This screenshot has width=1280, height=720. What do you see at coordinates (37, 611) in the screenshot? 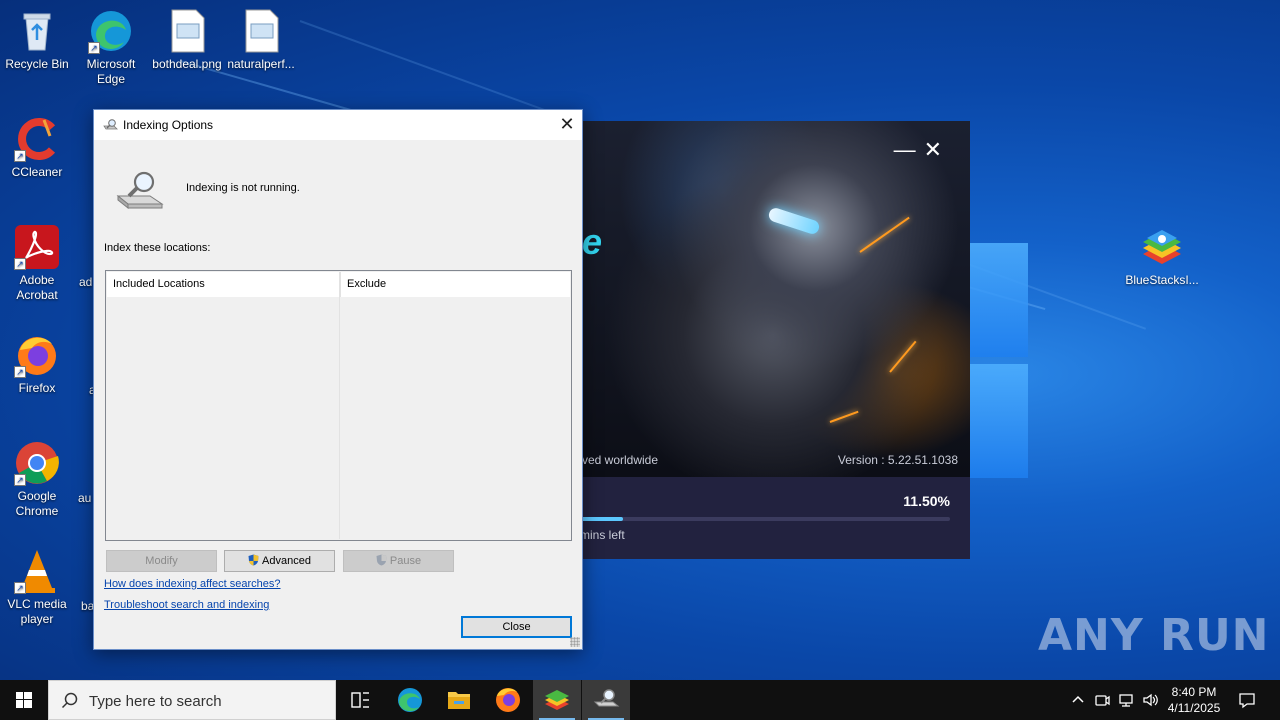
I see `desktop-icon-label: VLC media player` at bounding box center [37, 611].